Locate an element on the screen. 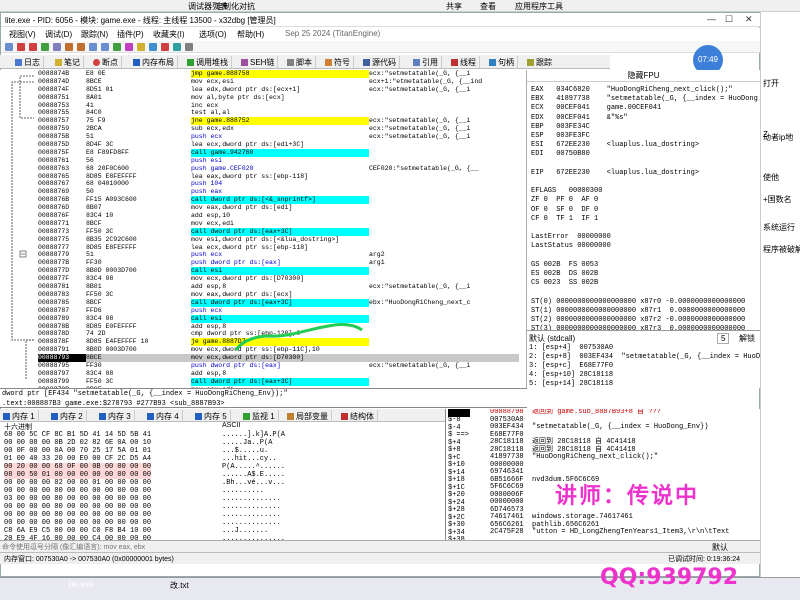 The image size is (800, 600). menu-options: 选项(O) is located at coordinates (213, 34).